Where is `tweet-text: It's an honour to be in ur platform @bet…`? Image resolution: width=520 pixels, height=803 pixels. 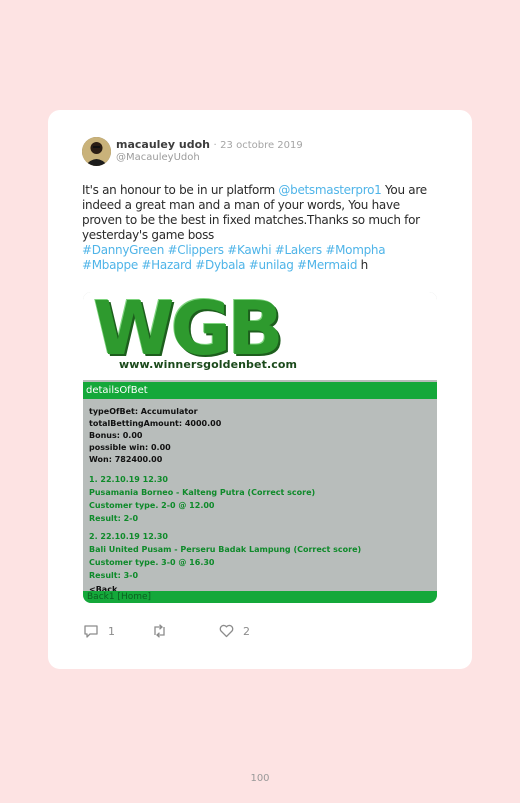 tweet-text: It's an honour to be in ur platform @bet… is located at coordinates (262, 228).